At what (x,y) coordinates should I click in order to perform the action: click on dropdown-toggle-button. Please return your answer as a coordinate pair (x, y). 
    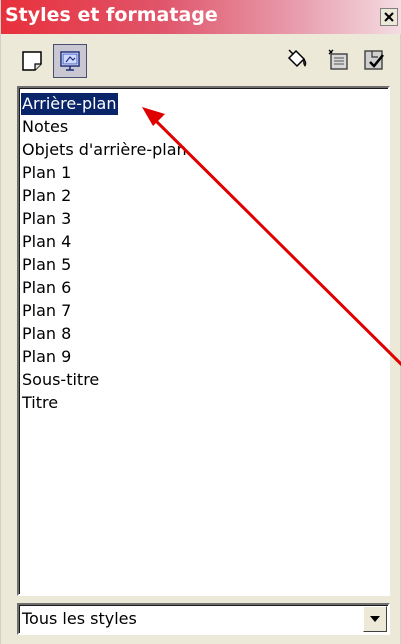
    Looking at the image, I should click on (375, 619).